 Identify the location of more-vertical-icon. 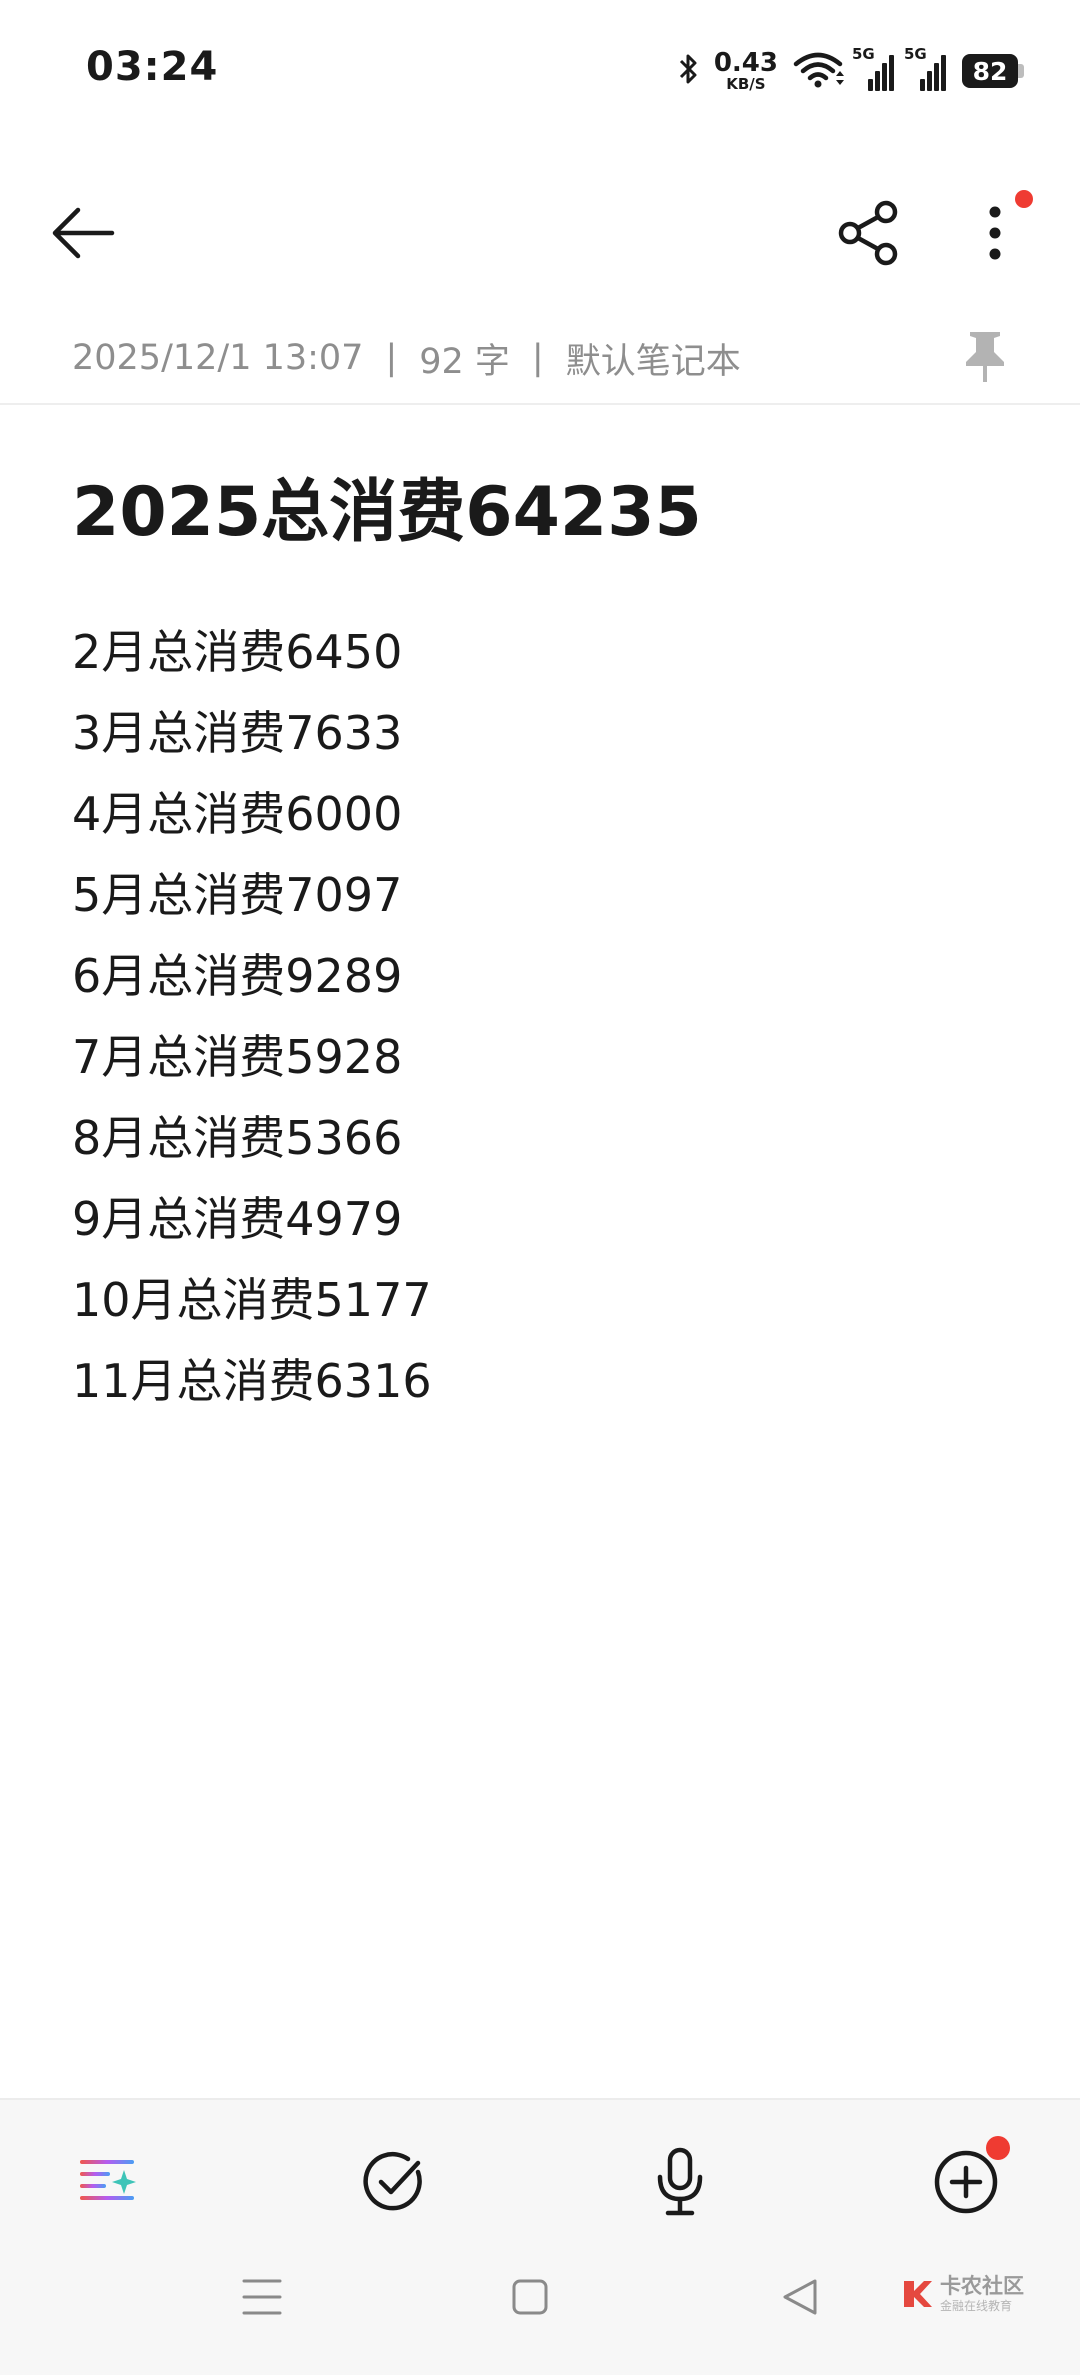
(995, 233).